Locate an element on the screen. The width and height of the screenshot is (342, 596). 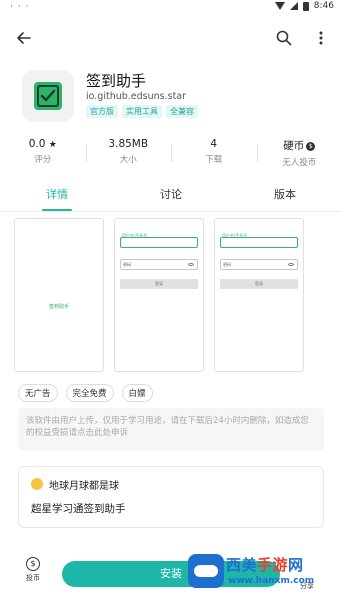
feature-chip: 完全免费 is located at coordinates (89, 393).